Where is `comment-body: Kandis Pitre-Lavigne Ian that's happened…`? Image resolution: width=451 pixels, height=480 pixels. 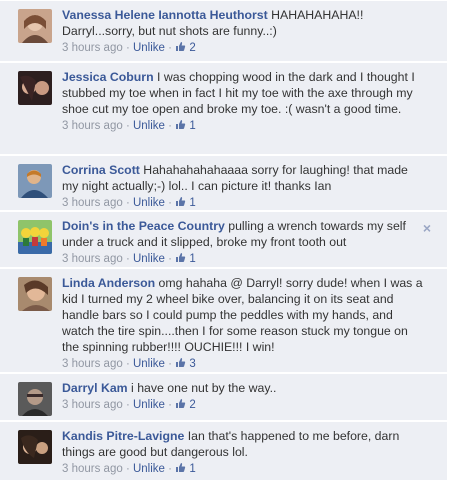 comment-body: Kandis Pitre-Lavigne Ian that's happened… is located at coordinates (243, 452).